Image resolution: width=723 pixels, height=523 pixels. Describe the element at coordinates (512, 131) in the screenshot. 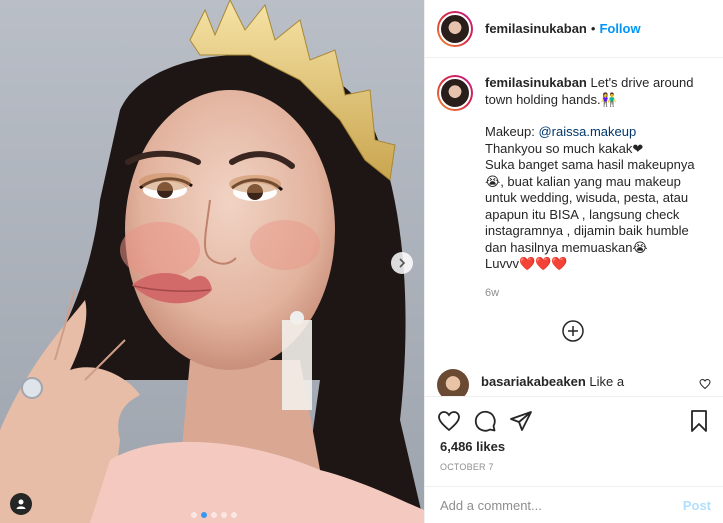

I see `makeup-label: Makeup:` at that location.